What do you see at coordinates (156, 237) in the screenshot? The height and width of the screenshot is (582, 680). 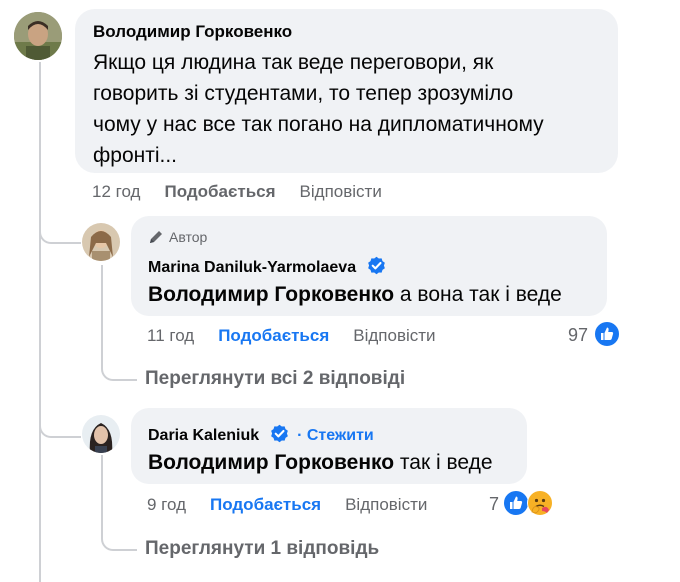 I see `pencil-icon` at bounding box center [156, 237].